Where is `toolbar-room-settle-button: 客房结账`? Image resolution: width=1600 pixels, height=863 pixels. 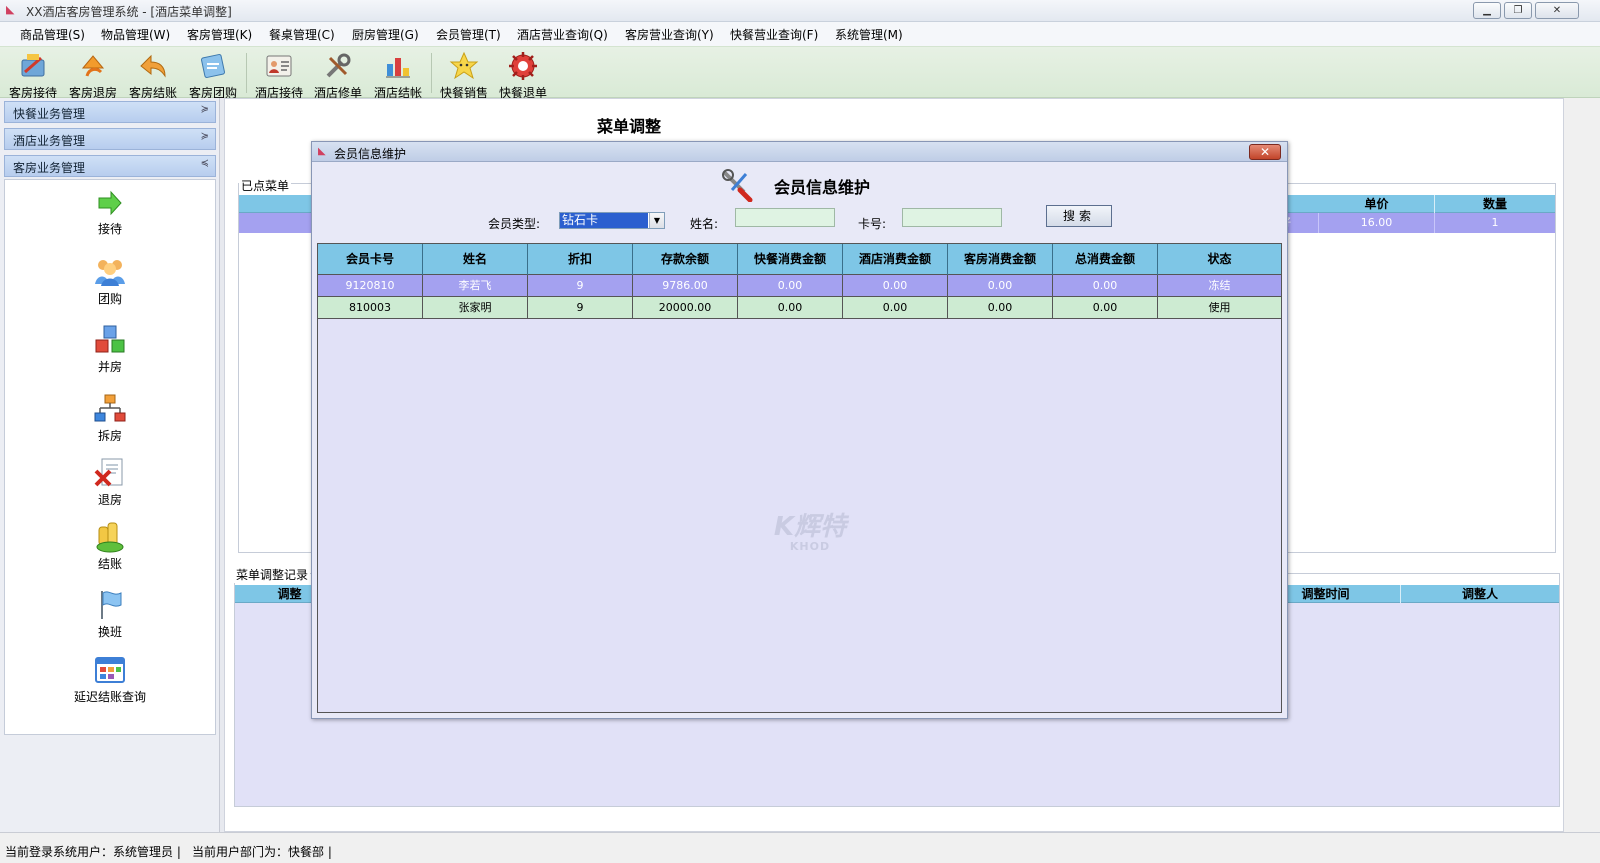 toolbar-room-settle-button: 客房结账 is located at coordinates (153, 74).